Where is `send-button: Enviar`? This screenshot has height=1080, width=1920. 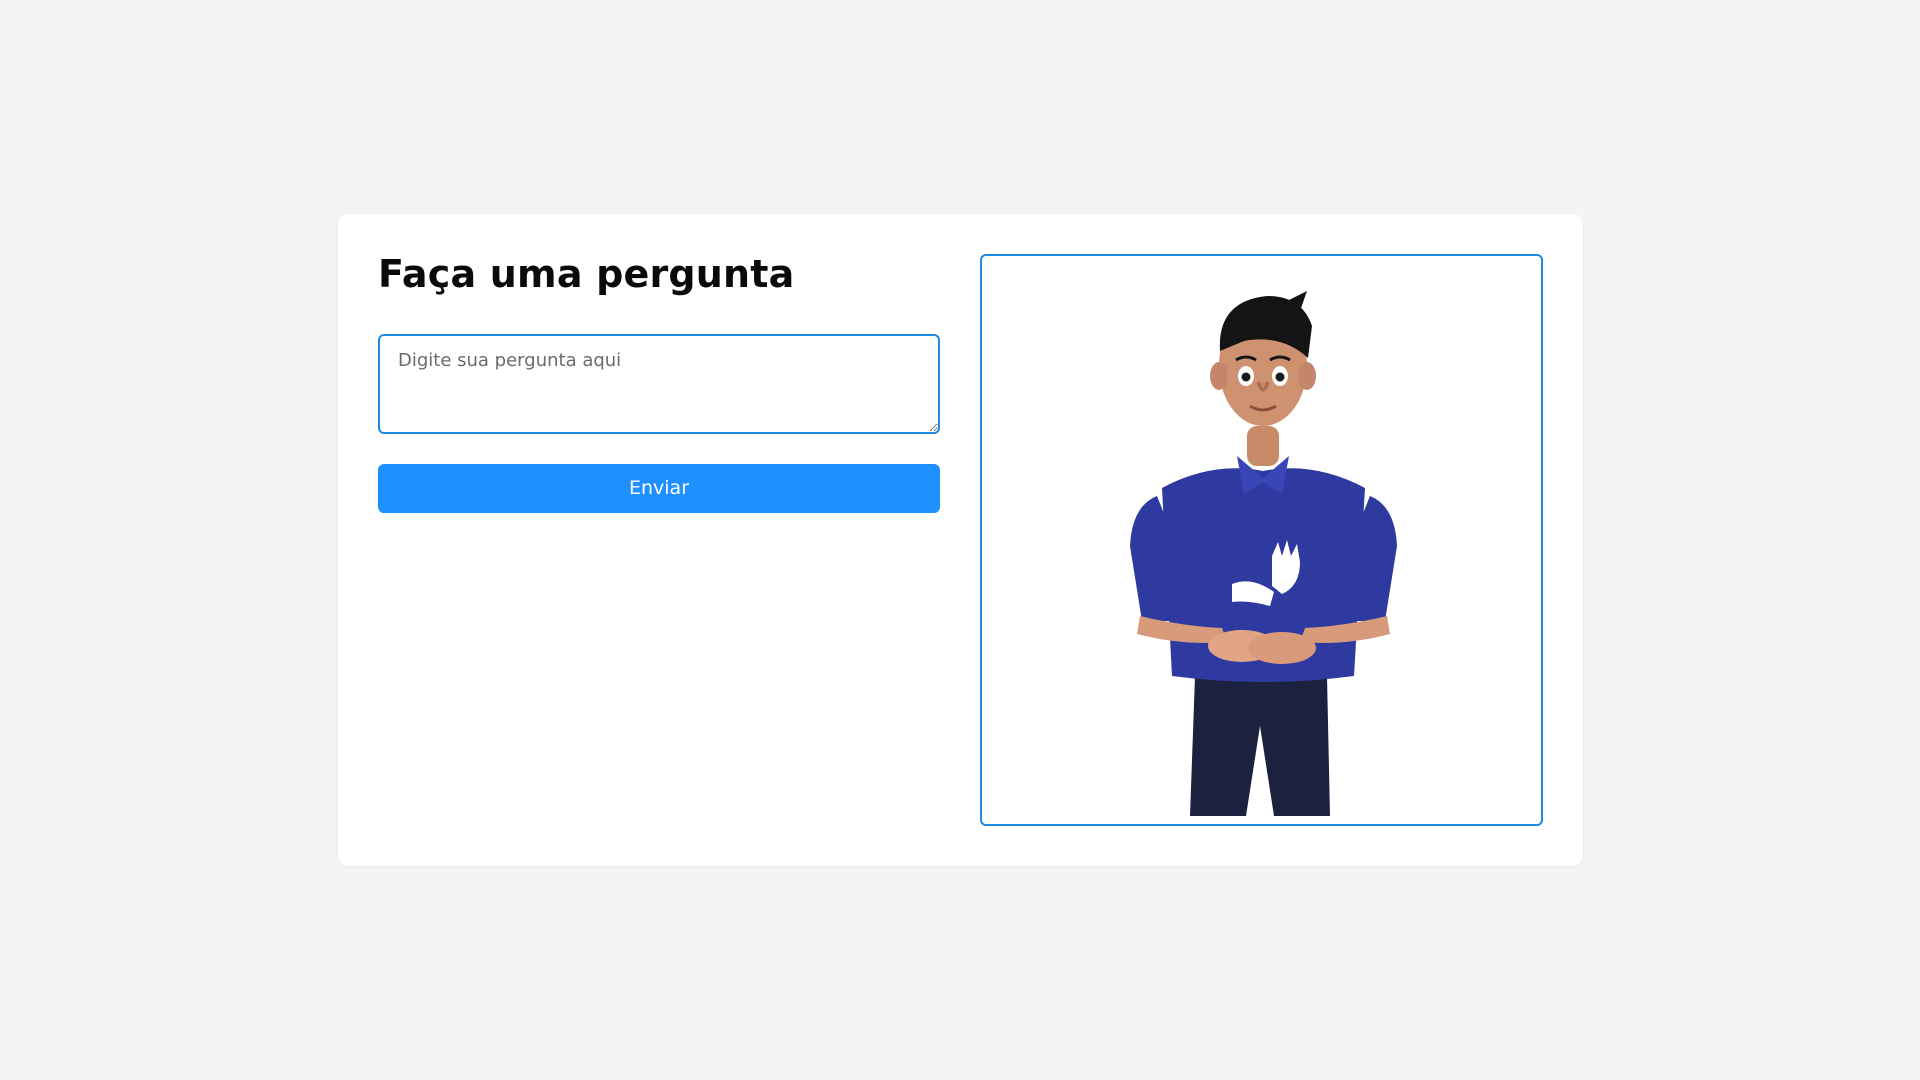
send-button: Enviar is located at coordinates (659, 488).